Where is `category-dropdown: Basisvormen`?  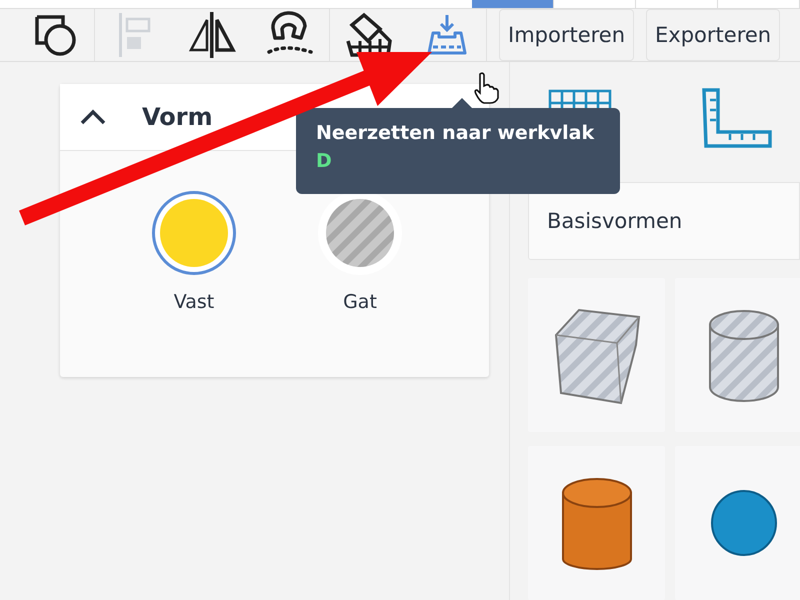
category-dropdown: Basisvormen is located at coordinates (664, 221).